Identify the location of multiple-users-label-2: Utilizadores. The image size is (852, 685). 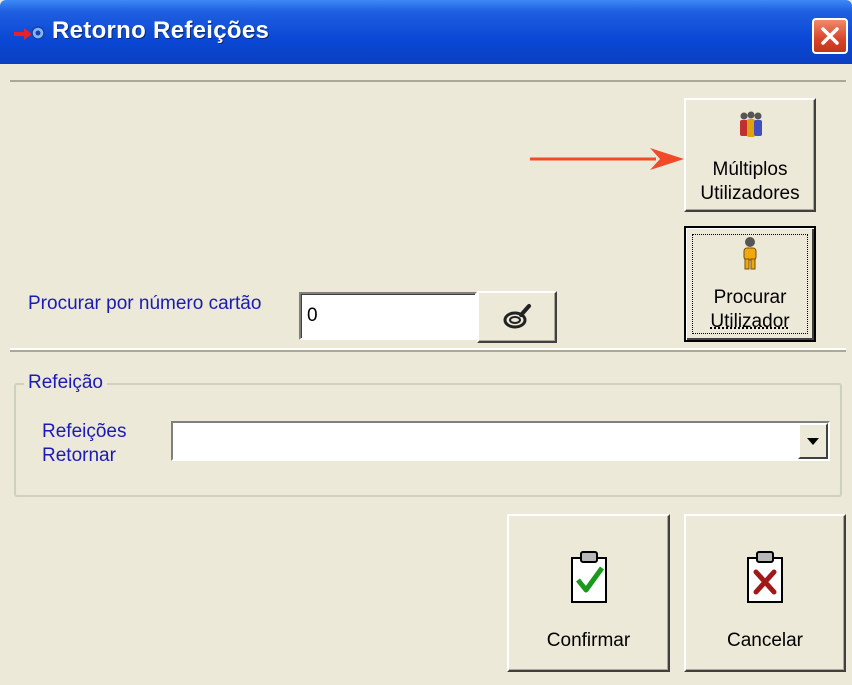
(750, 193).